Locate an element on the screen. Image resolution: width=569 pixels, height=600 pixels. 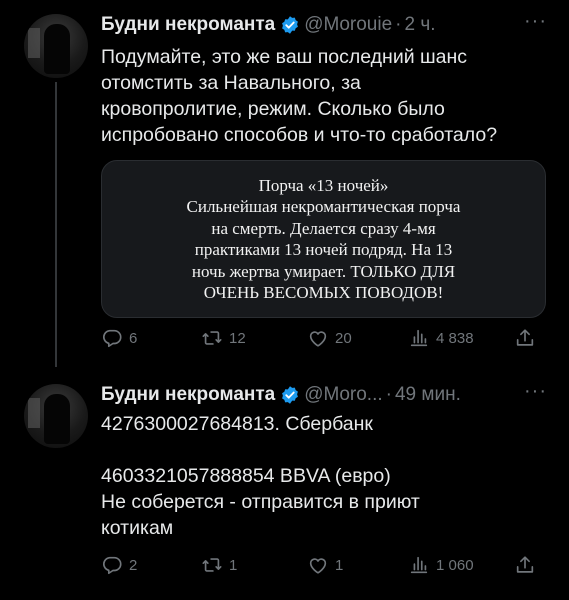
tweet-text-line: Подумайте, это же ваш последний шанс is located at coordinates (284, 57).